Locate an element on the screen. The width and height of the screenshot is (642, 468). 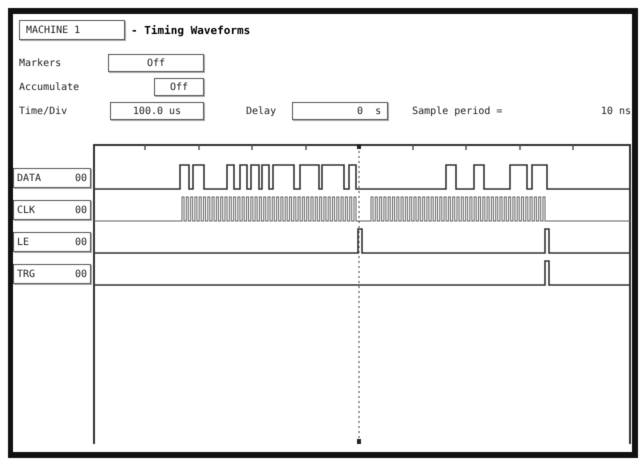
sample-period-value: 10 ns is located at coordinates (615, 111).